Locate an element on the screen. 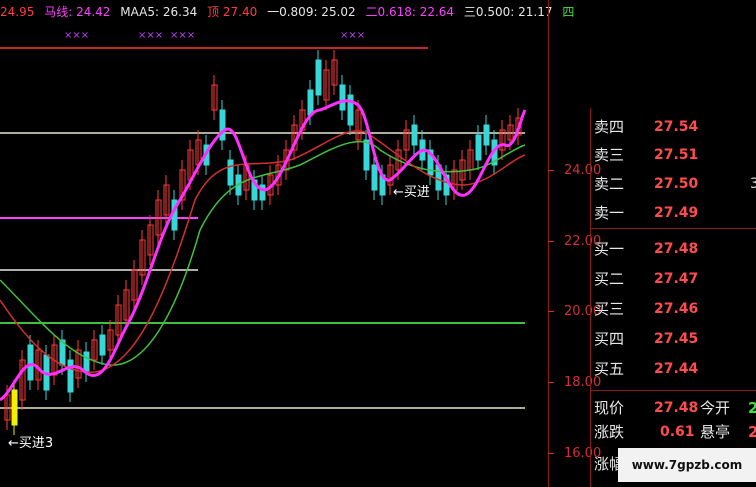  buy-1-price: 27.48 is located at coordinates (676, 249).